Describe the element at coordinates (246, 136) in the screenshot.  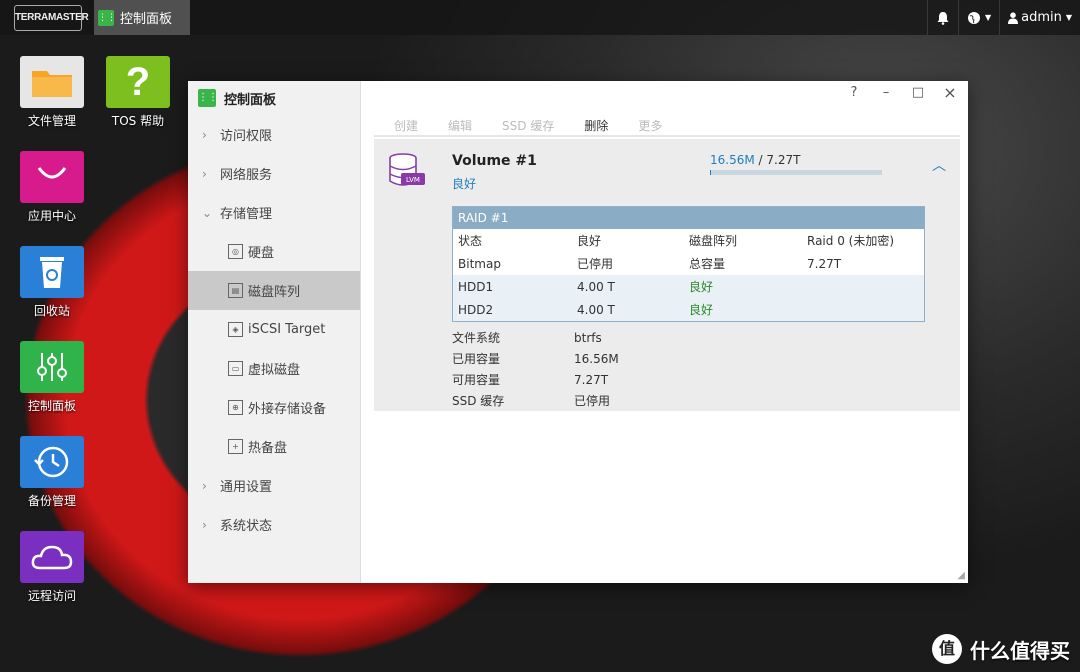
I see `sidebar-item-label: 访问权限` at that location.